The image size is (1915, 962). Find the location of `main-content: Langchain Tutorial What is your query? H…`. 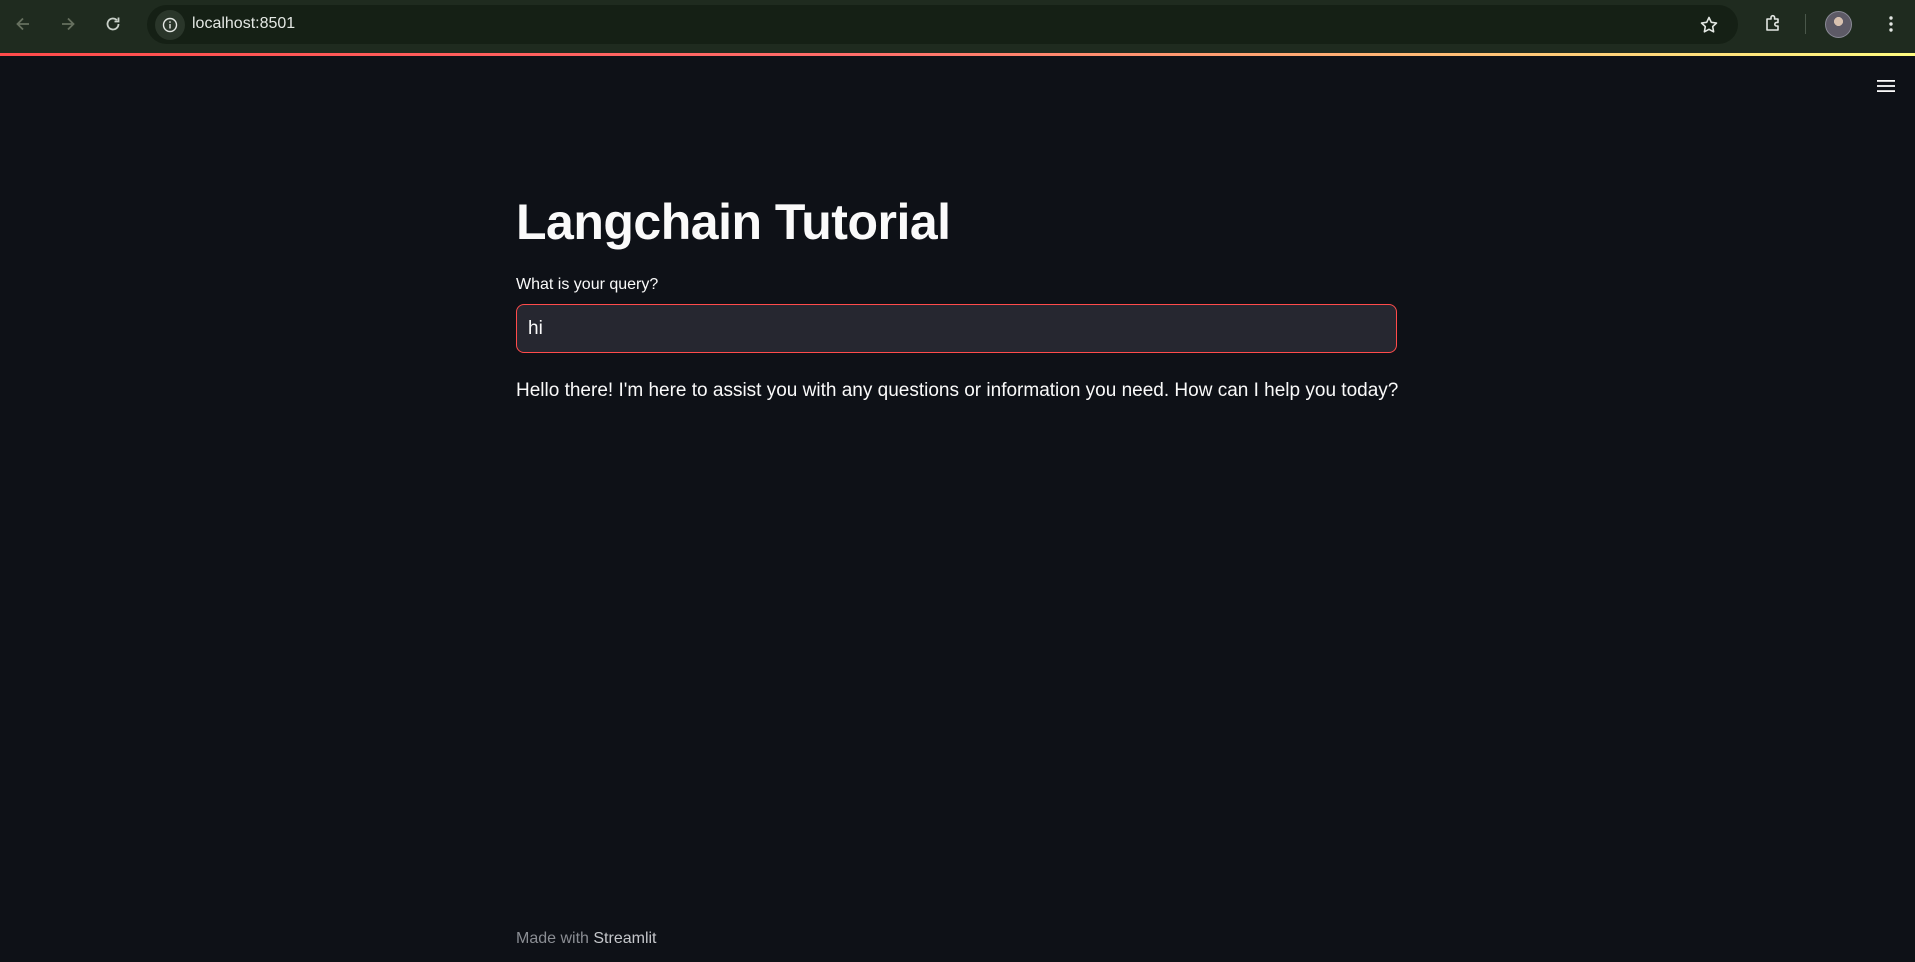

main-content: Langchain Tutorial What is your query? H… is located at coordinates (957, 297).